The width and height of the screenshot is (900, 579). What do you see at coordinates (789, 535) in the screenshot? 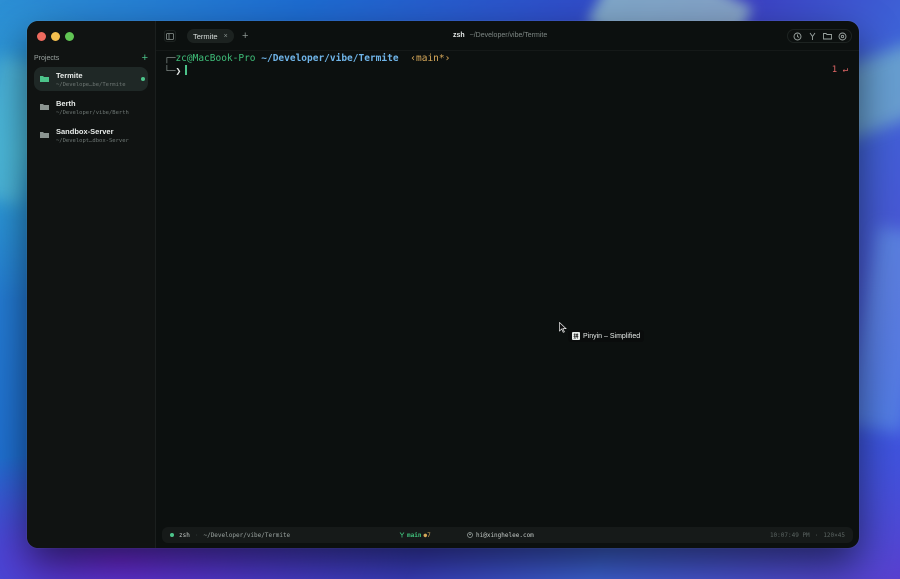
I see `status-time: 10:07:49 PM` at bounding box center [789, 535].